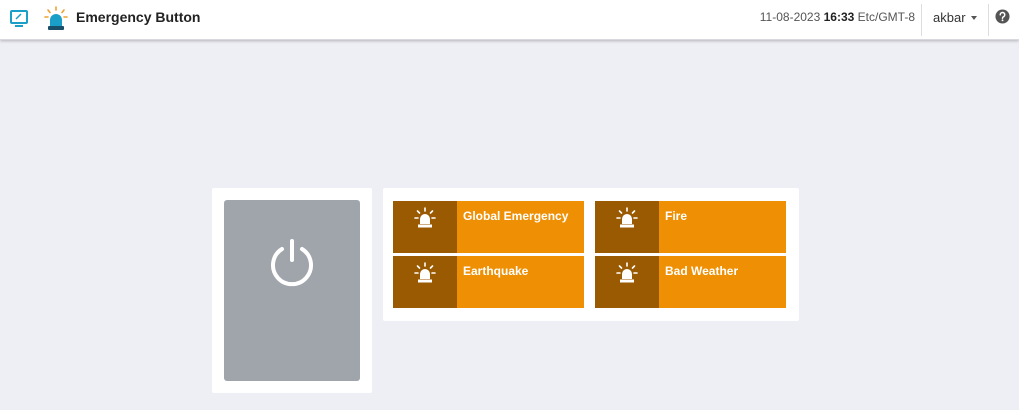 This screenshot has height=410, width=1019. What do you see at coordinates (292, 263) in the screenshot?
I see `power-icon` at bounding box center [292, 263].